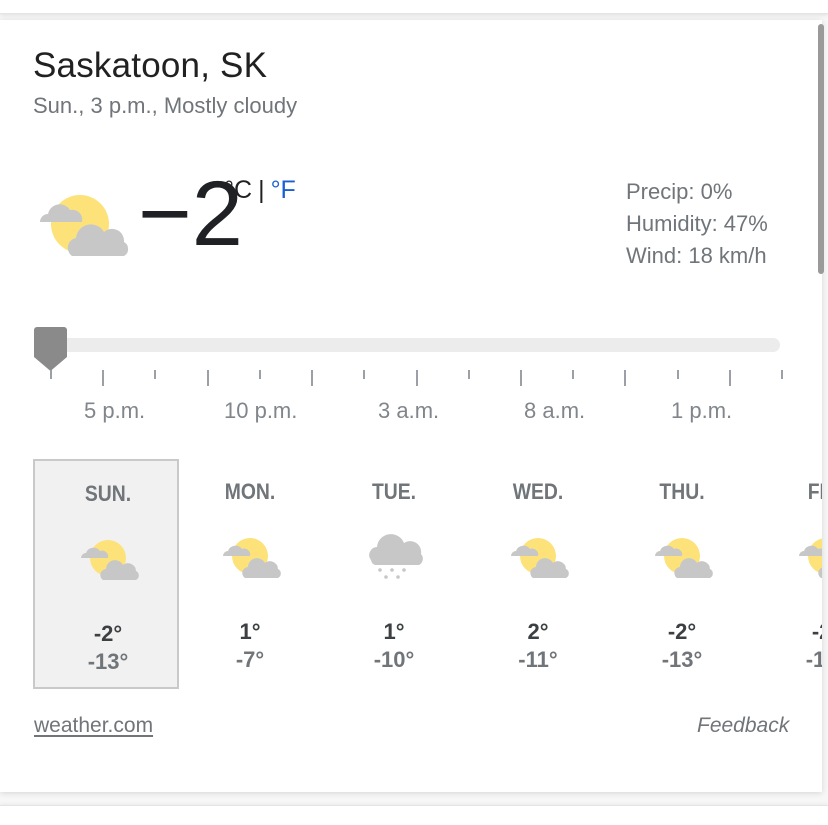 This screenshot has height=825, width=828. Describe the element at coordinates (743, 726) in the screenshot. I see `feedback-link: Feedback` at that location.